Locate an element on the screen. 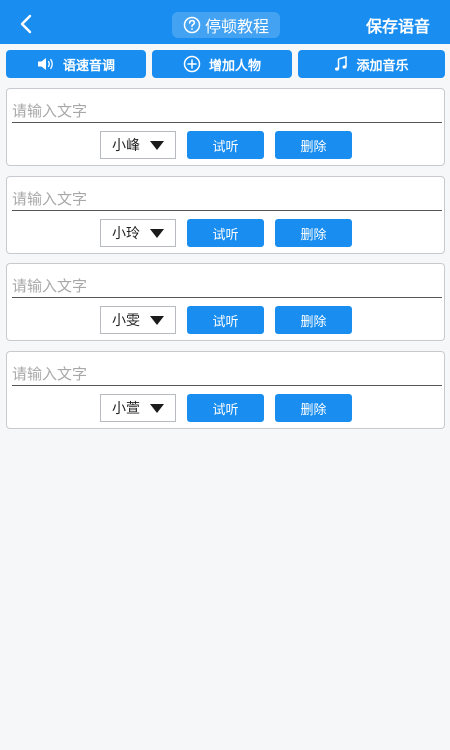 The height and width of the screenshot is (750, 450). dialogue-entry: 小萱 试听 删除 is located at coordinates (225, 390).